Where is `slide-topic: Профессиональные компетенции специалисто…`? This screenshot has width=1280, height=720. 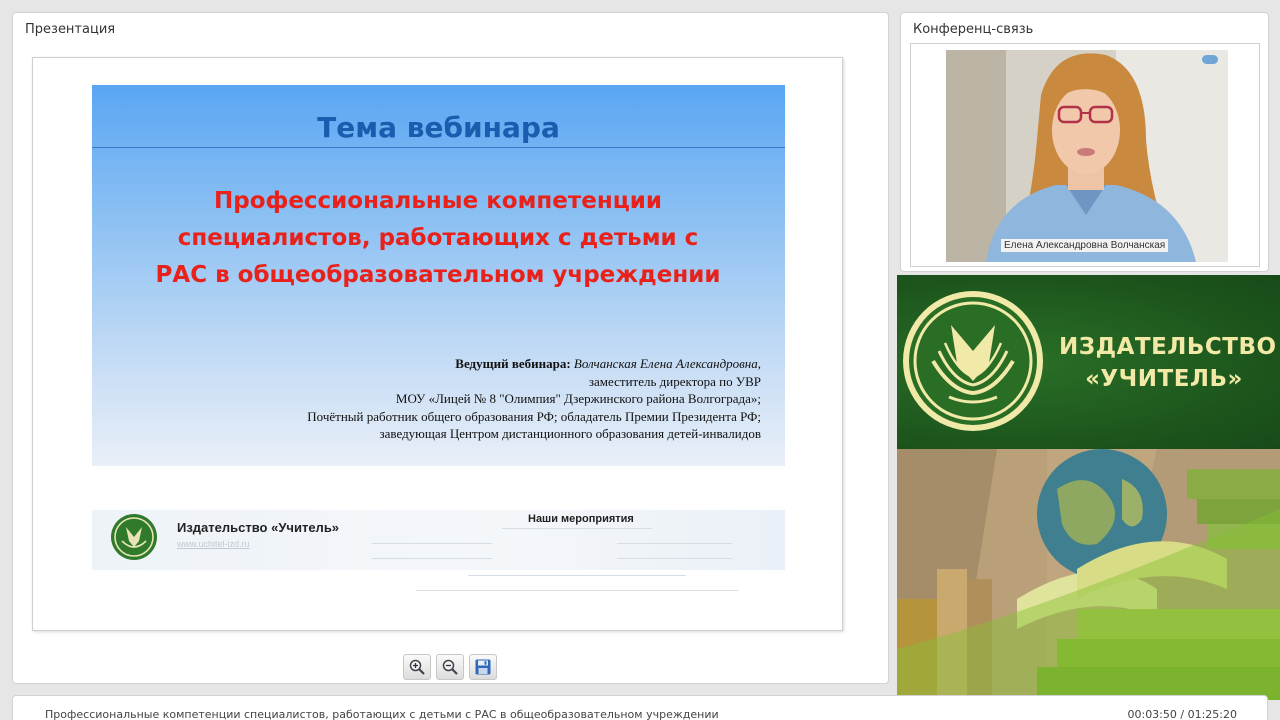 slide-topic: Профессиональные компетенции специалисто… is located at coordinates (438, 238).